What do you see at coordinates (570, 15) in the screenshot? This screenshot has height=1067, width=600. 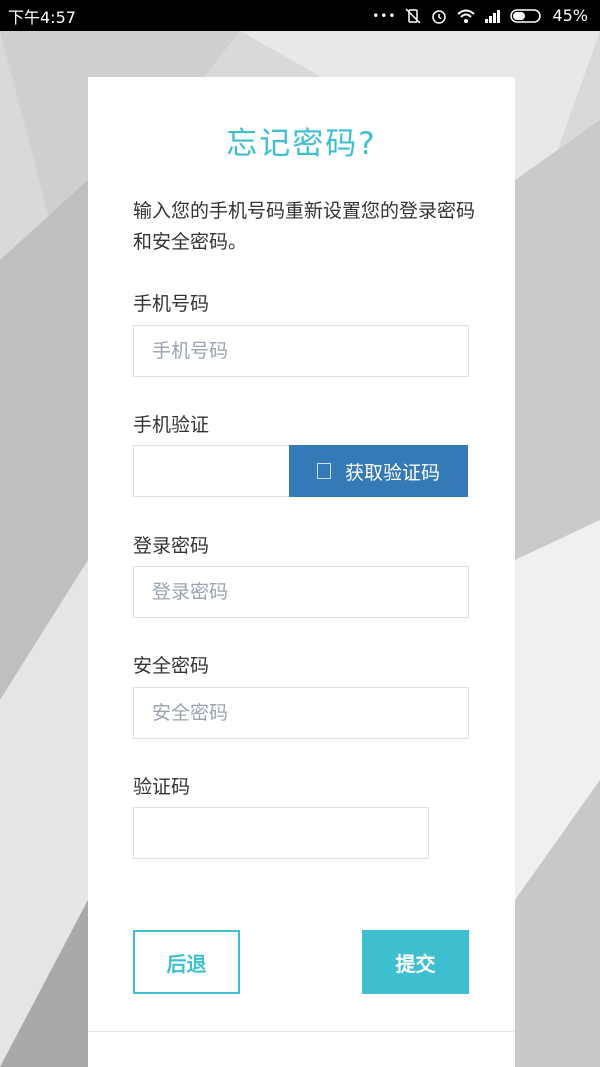 I see `battery-percent: 45%` at bounding box center [570, 15].